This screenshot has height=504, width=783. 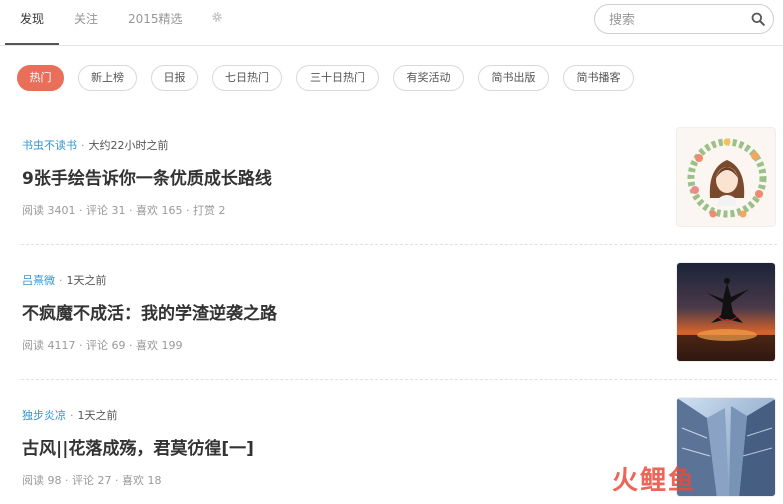 I want to click on category-daily: 日报, so click(x=174, y=78).